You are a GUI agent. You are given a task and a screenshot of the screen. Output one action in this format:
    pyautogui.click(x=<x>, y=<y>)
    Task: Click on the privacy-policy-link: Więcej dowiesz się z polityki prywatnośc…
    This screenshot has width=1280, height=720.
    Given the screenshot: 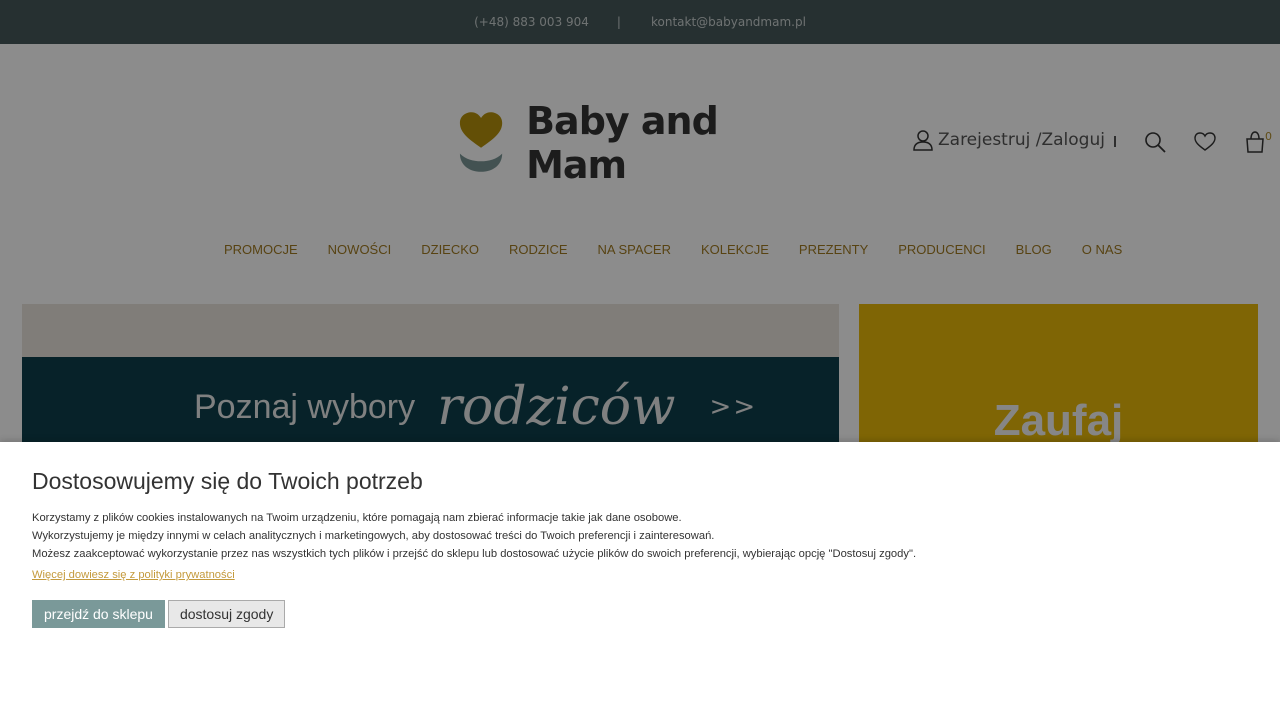 What is the action you would take?
    pyautogui.click(x=133, y=575)
    